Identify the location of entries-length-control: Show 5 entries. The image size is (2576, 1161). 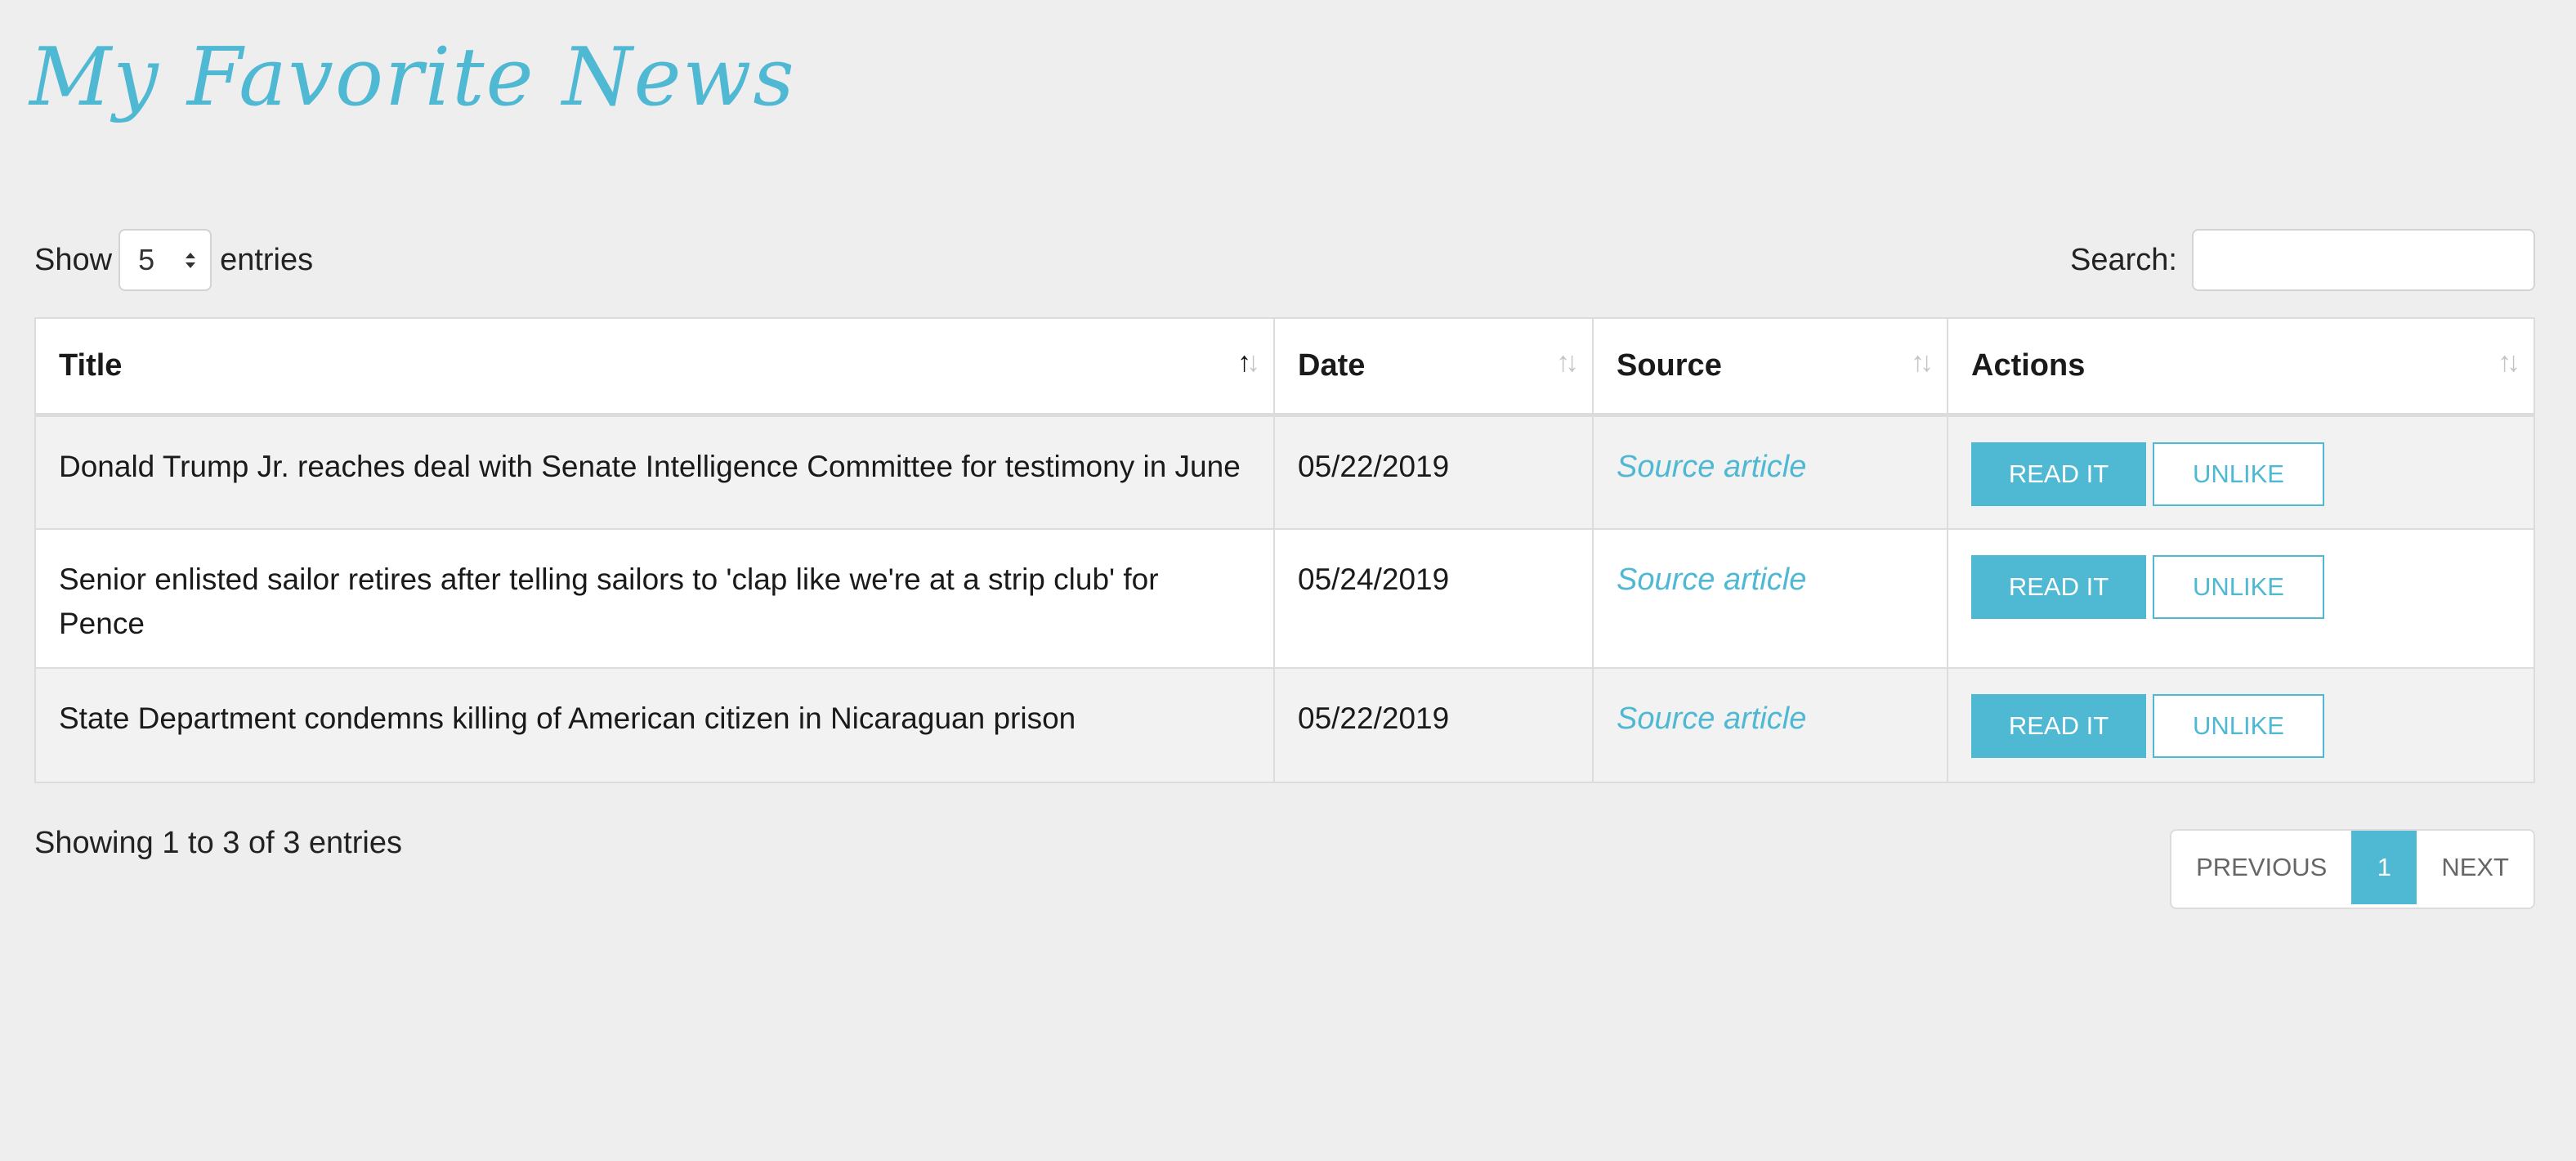
(173, 260).